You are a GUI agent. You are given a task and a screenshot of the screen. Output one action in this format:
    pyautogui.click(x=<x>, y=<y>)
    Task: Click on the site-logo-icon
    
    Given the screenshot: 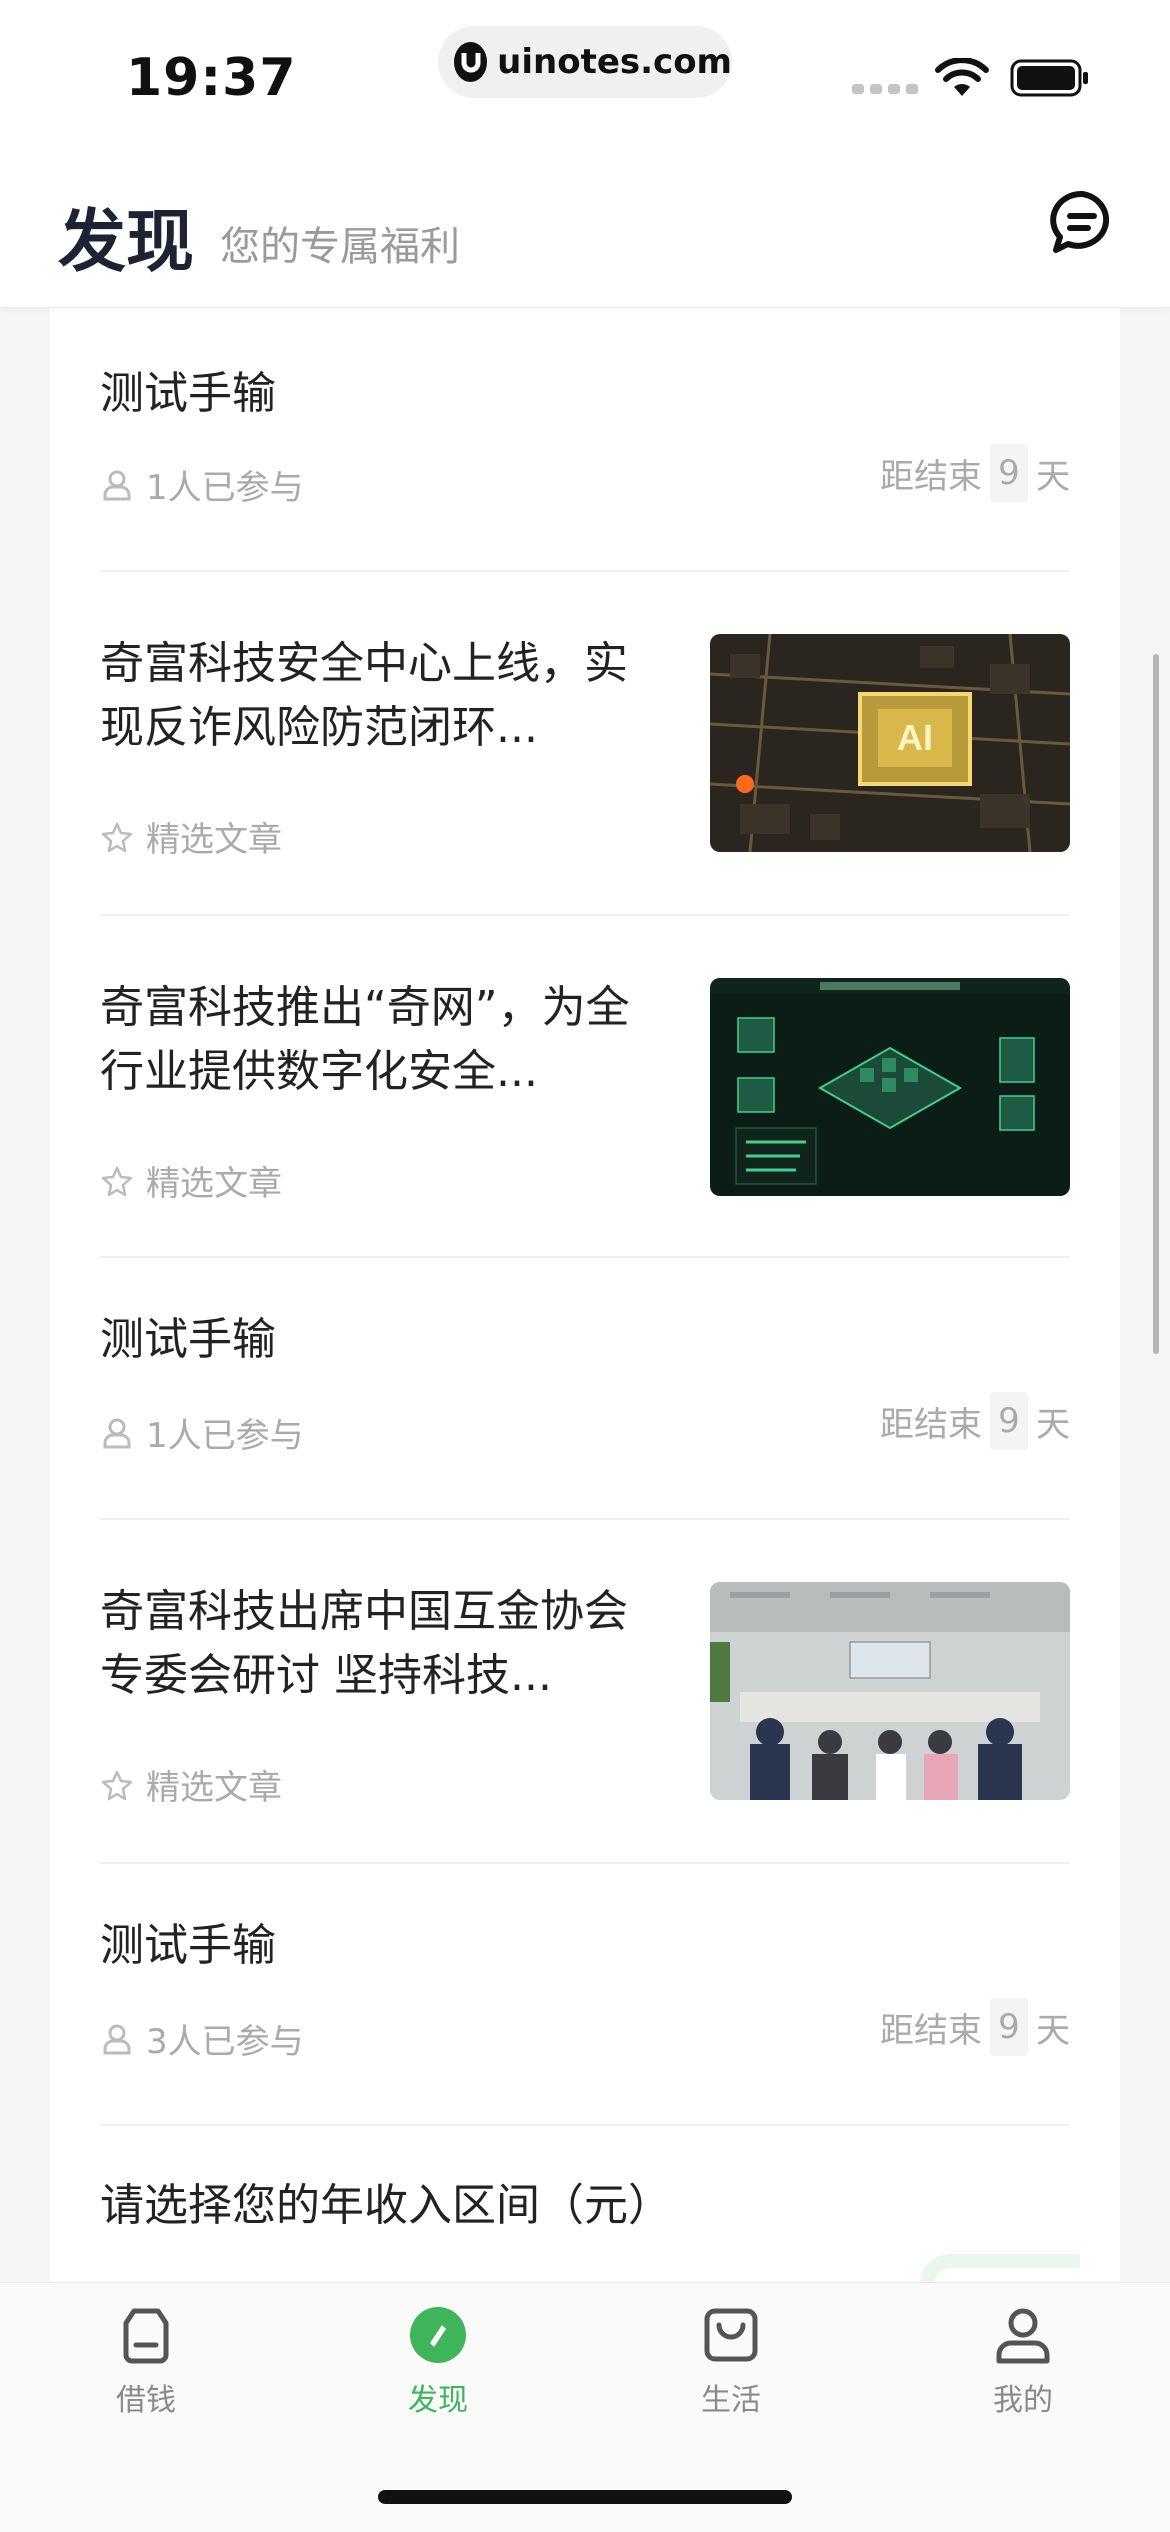 What is the action you would take?
    pyautogui.click(x=471, y=62)
    